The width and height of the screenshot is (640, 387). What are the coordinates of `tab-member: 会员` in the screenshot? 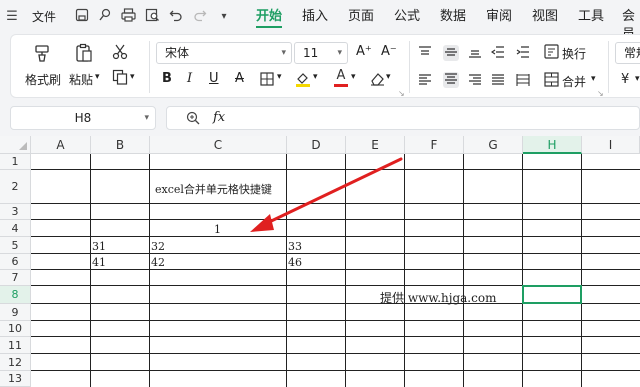 It's located at (631, 25).